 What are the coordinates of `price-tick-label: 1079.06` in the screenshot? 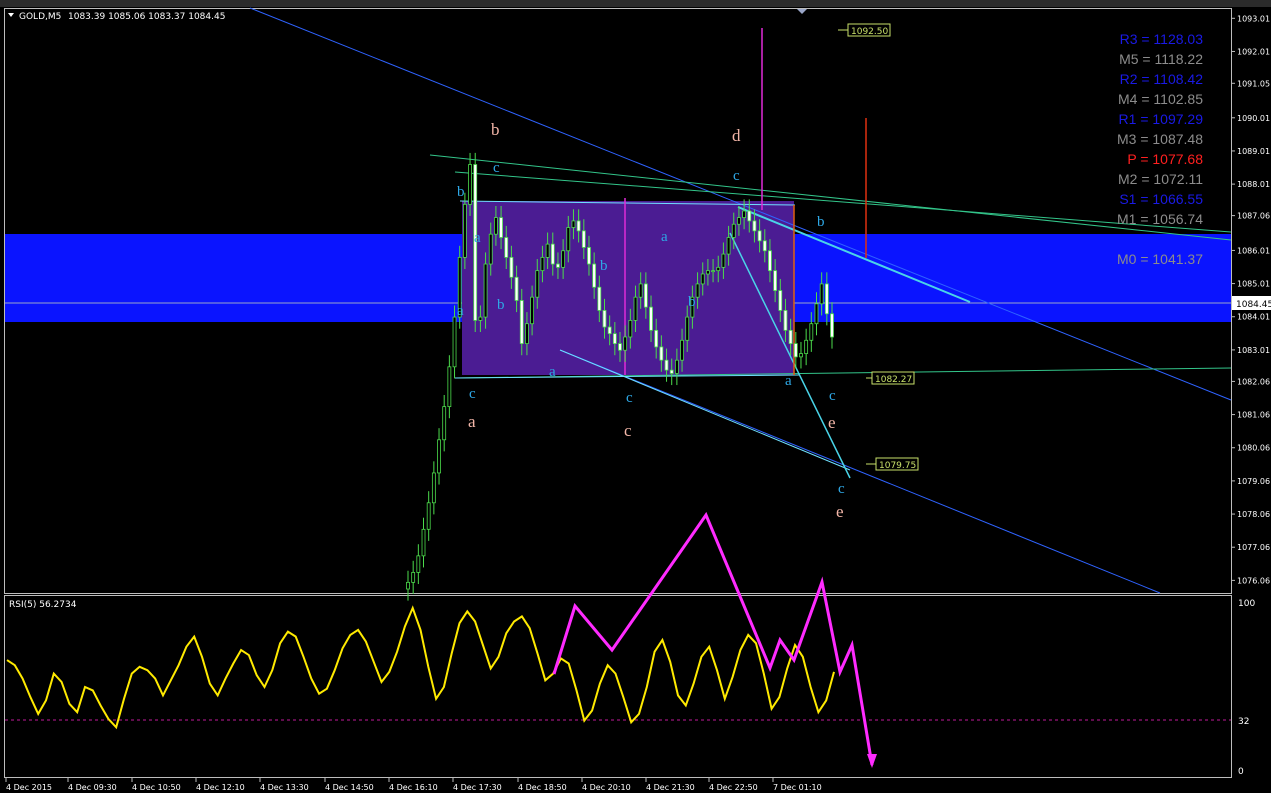 It's located at (1253, 481).